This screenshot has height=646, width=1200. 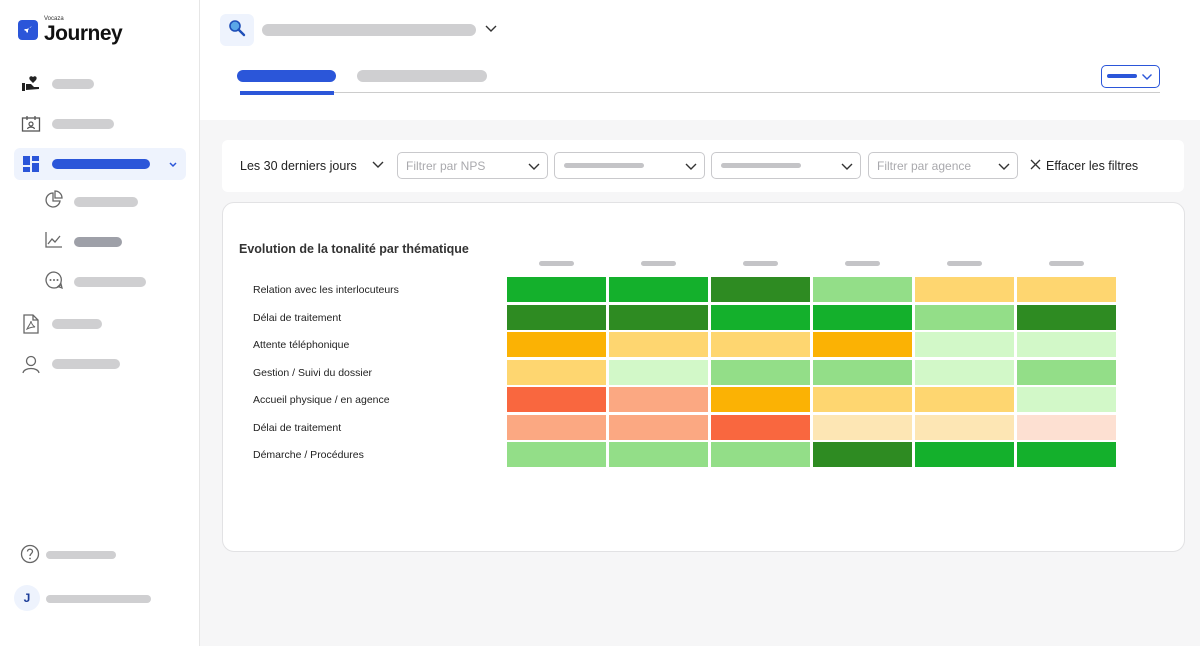 I want to click on subitem-pie, so click(x=114, y=202).